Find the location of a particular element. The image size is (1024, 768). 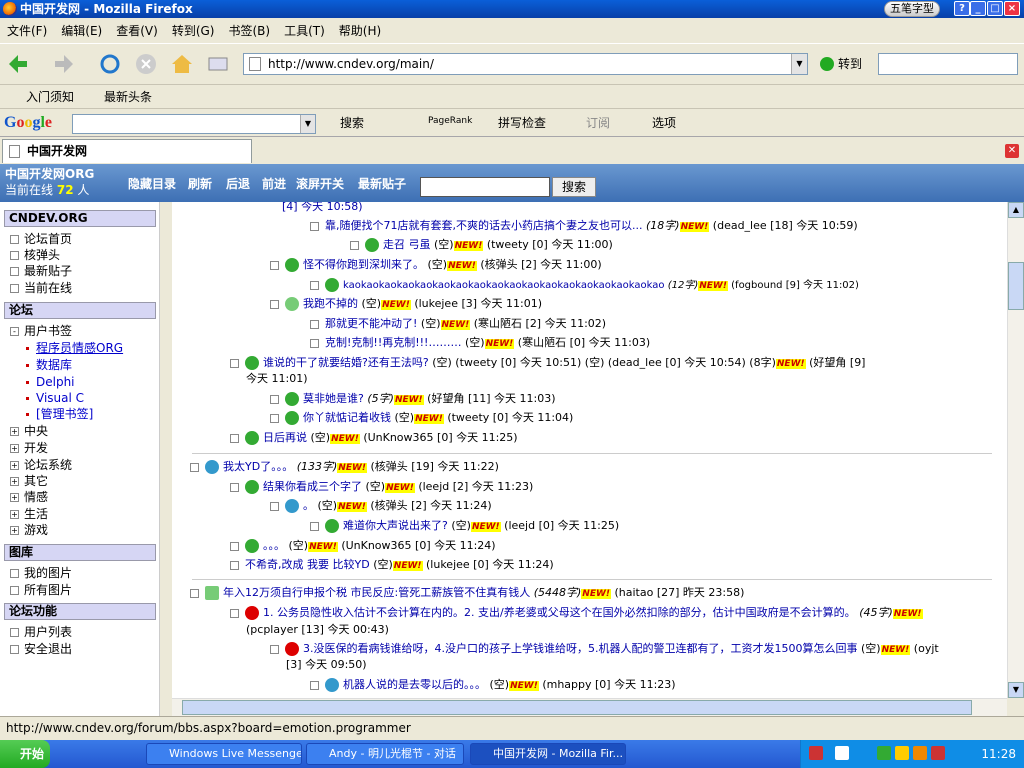

options-button: 选项 is located at coordinates (664, 123).